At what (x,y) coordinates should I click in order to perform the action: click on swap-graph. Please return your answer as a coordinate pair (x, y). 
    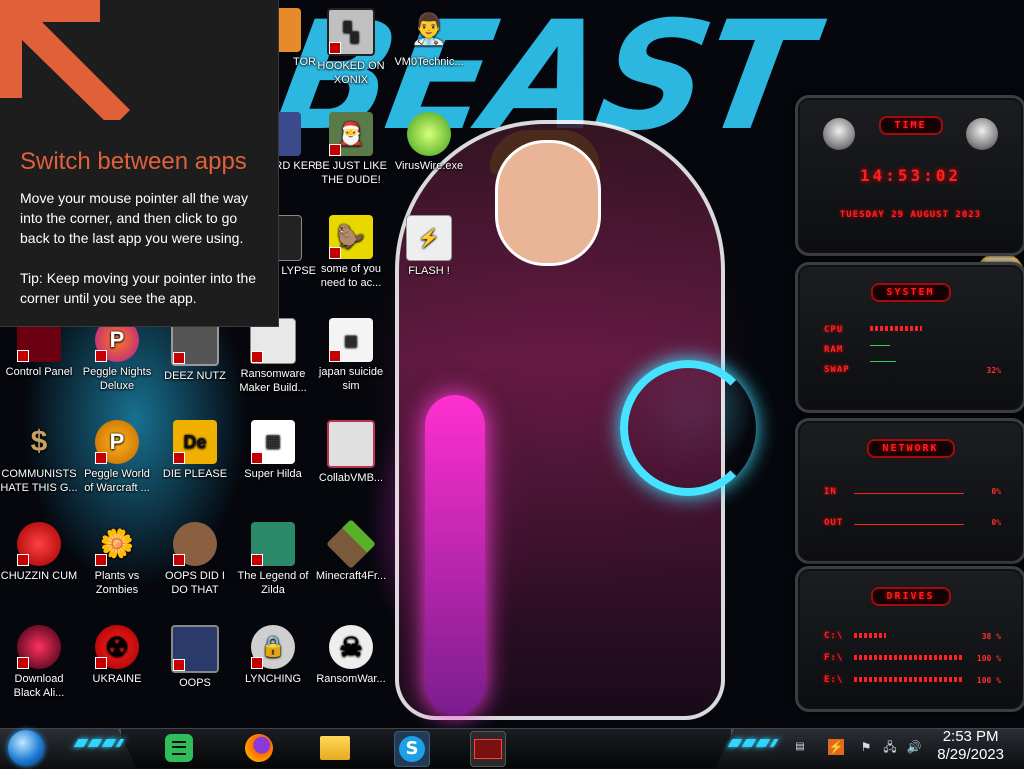
    Looking at the image, I should click on (883, 361).